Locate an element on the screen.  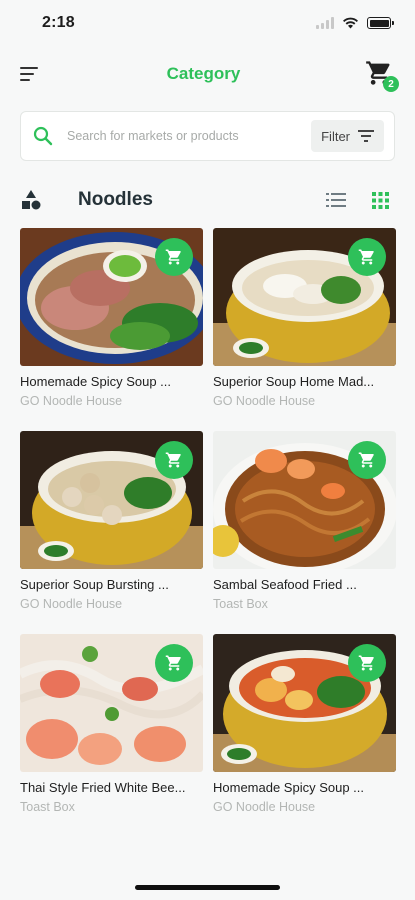
home-indicator is located at coordinates (207, 887).